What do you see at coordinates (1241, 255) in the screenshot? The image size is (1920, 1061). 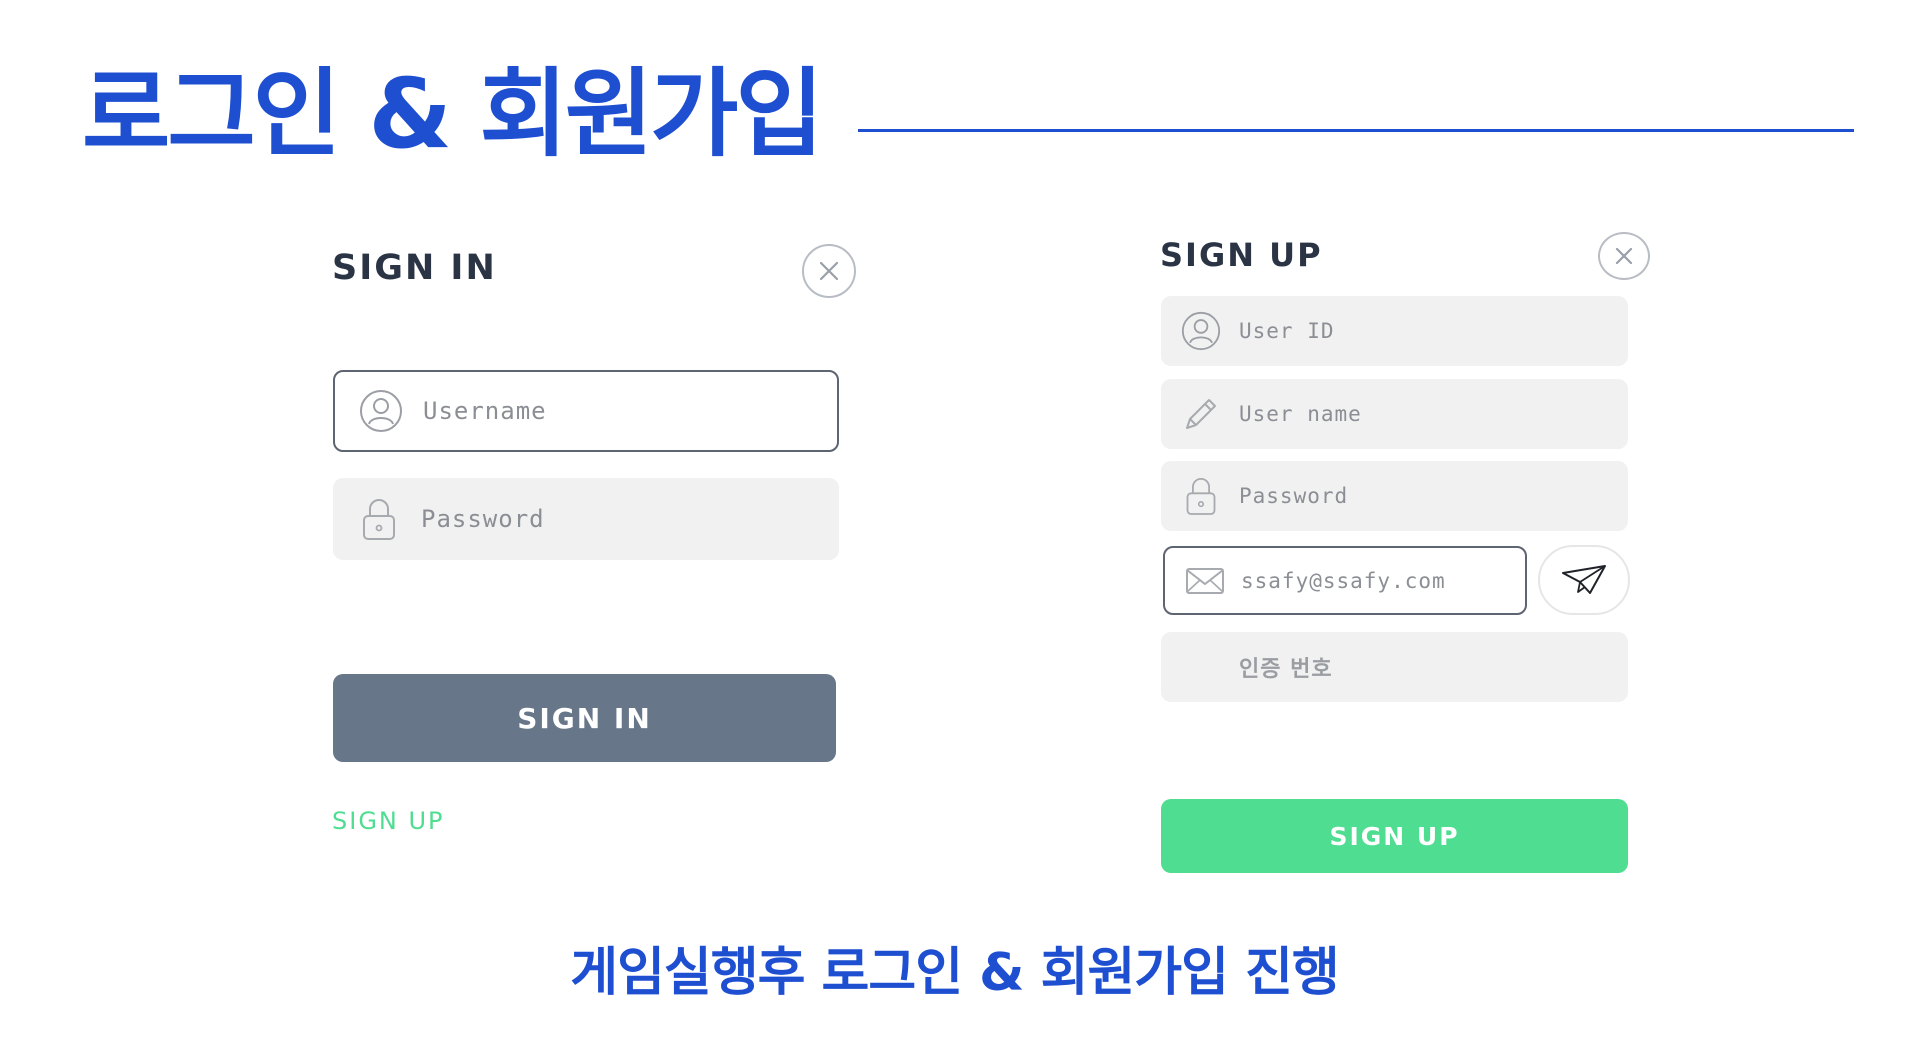 I see `signup-title: SIGN UP` at bounding box center [1241, 255].